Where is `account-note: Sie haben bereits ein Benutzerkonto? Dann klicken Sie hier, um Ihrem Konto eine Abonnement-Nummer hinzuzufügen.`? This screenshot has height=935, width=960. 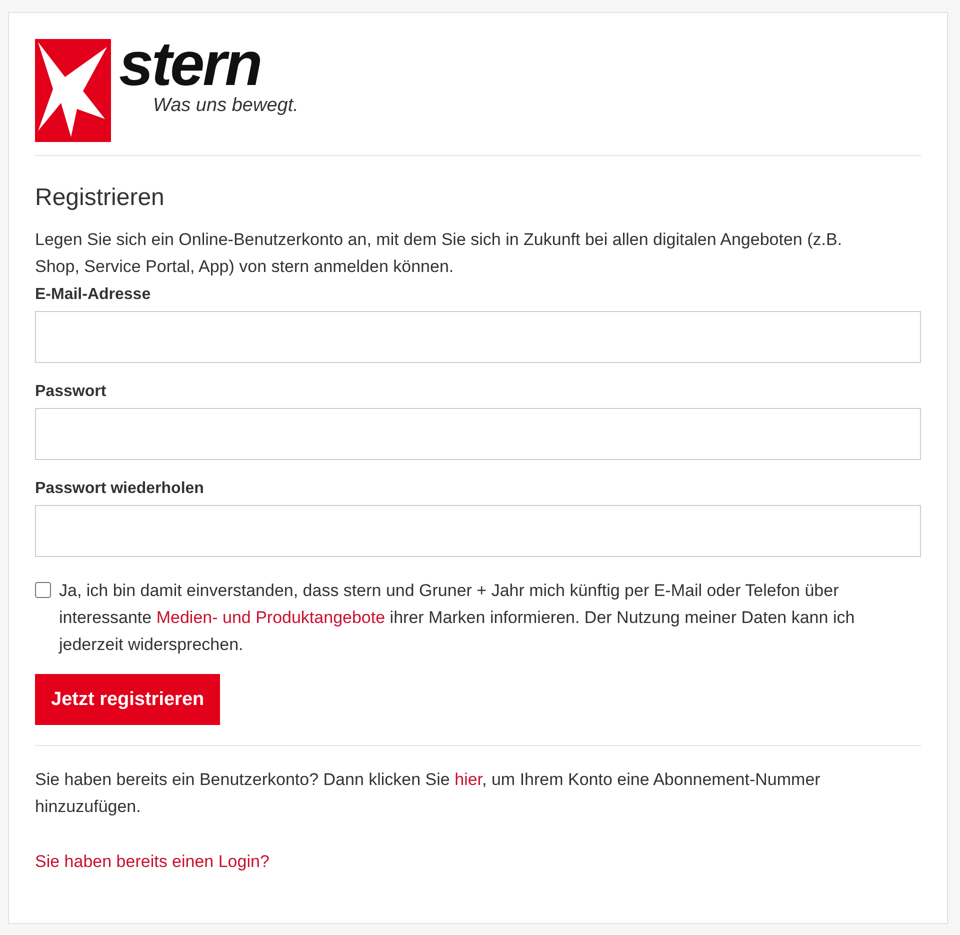
account-note: Sie haben bereits ein Benutzerkonto? Dann klicken Sie hier, um Ihrem Konto eine Abonnement-Nummer hinzuzufügen. is located at coordinates (428, 793).